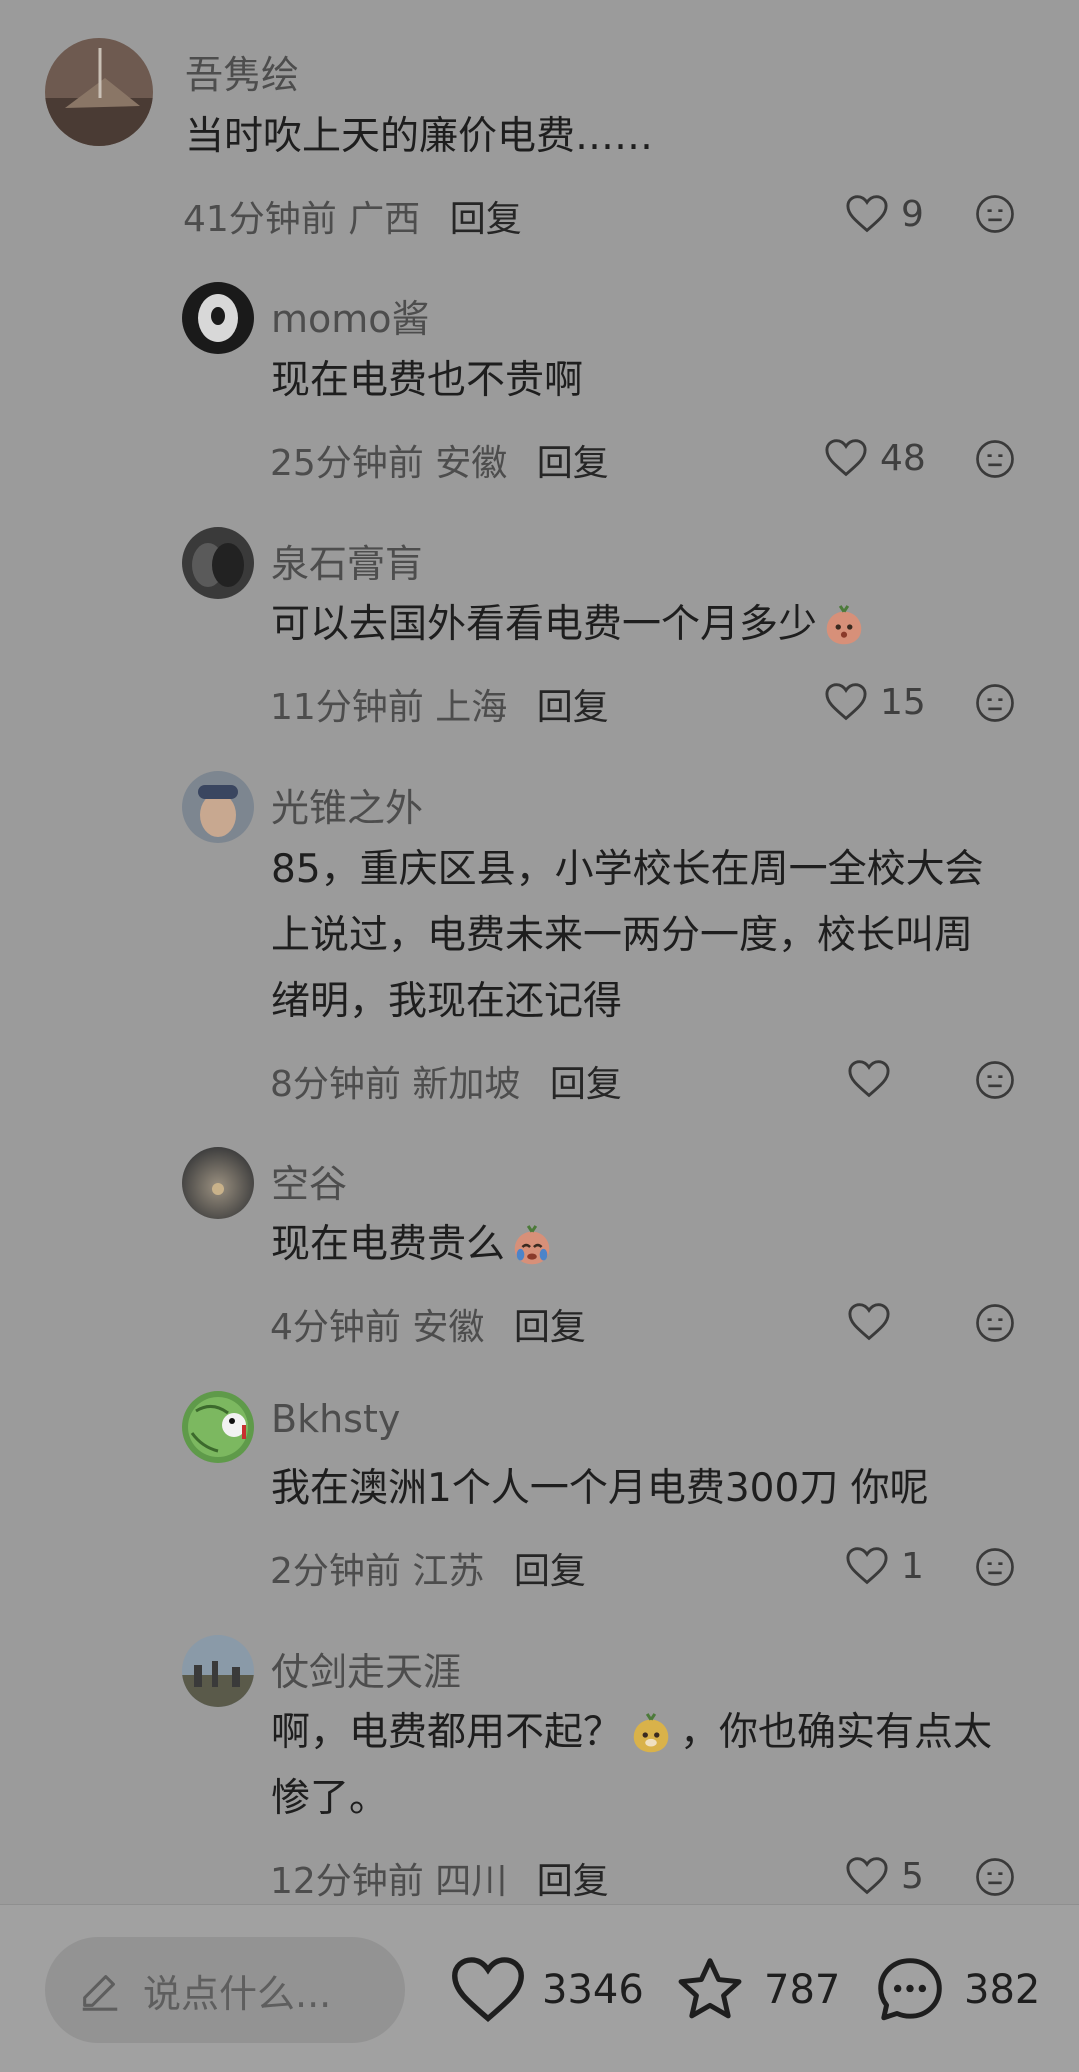  Describe the element at coordinates (844, 624) in the screenshot. I see `sticker-emoji-icon` at that location.